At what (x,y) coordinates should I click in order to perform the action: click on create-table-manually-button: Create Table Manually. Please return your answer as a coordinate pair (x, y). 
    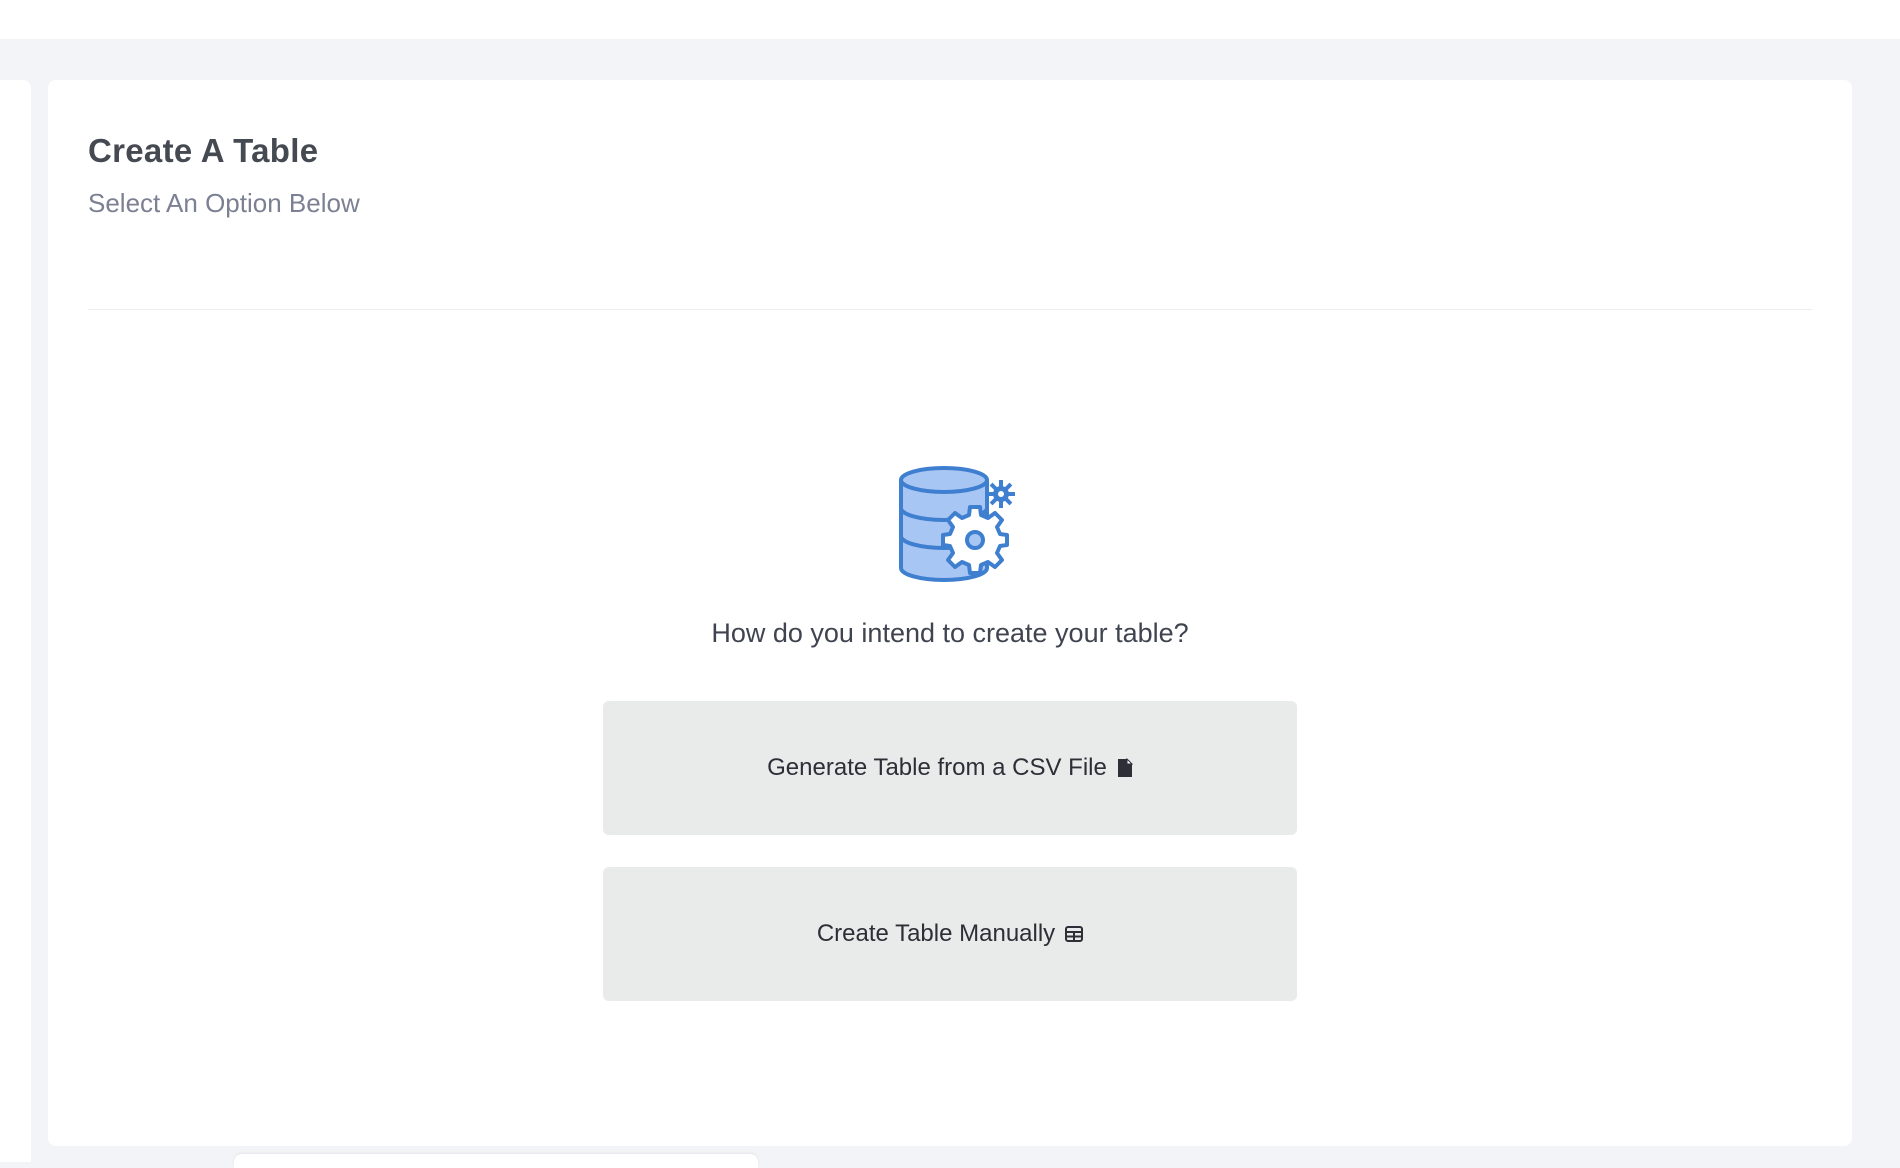
    Looking at the image, I should click on (950, 934).